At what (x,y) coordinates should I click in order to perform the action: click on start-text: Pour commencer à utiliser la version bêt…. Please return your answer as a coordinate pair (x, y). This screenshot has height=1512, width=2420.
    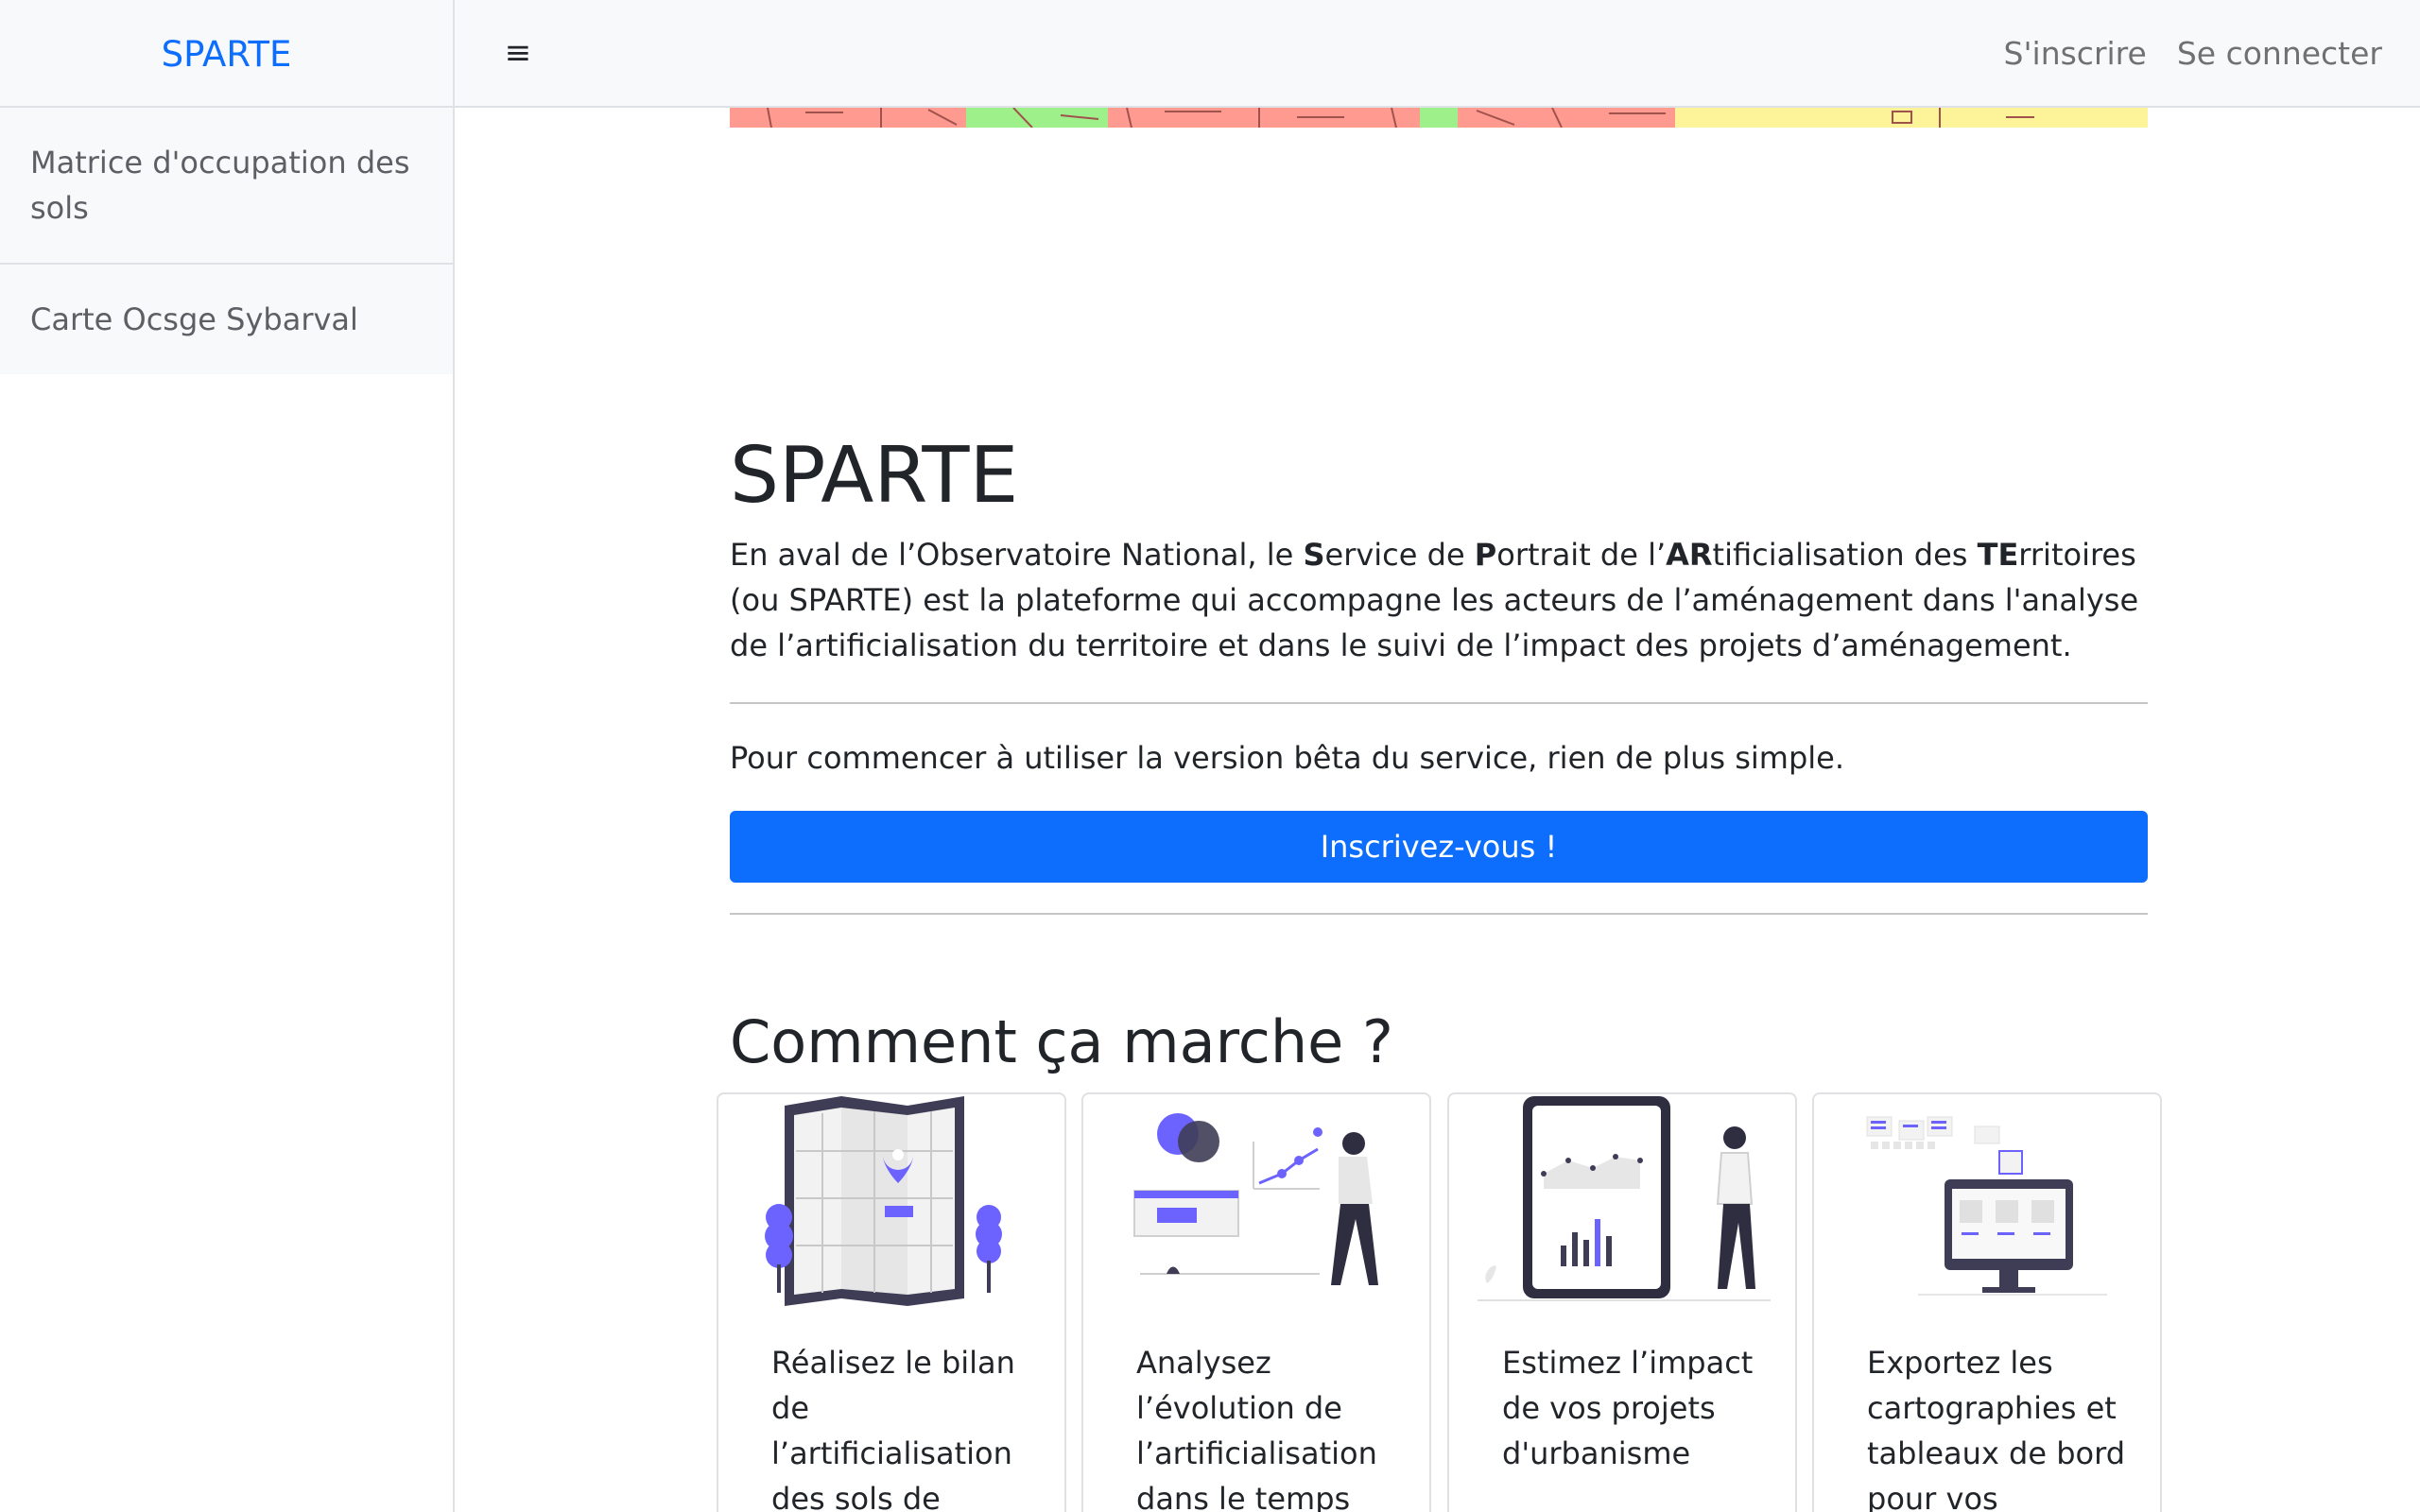
    Looking at the image, I should click on (1287, 758).